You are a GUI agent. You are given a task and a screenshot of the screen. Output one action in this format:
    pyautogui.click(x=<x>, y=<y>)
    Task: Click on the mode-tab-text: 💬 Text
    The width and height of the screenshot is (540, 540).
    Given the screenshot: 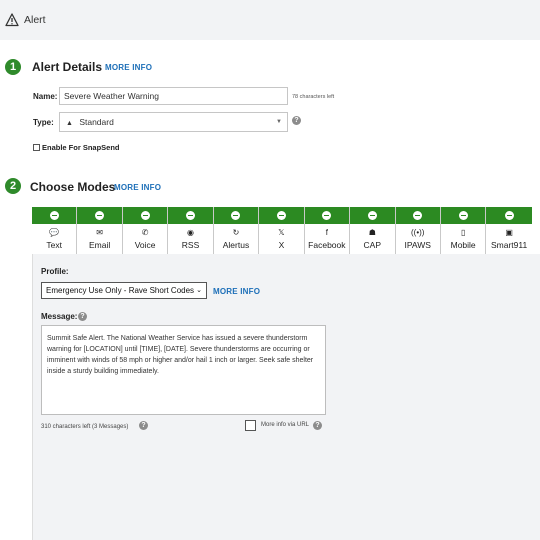 What is the action you would take?
    pyautogui.click(x=55, y=233)
    